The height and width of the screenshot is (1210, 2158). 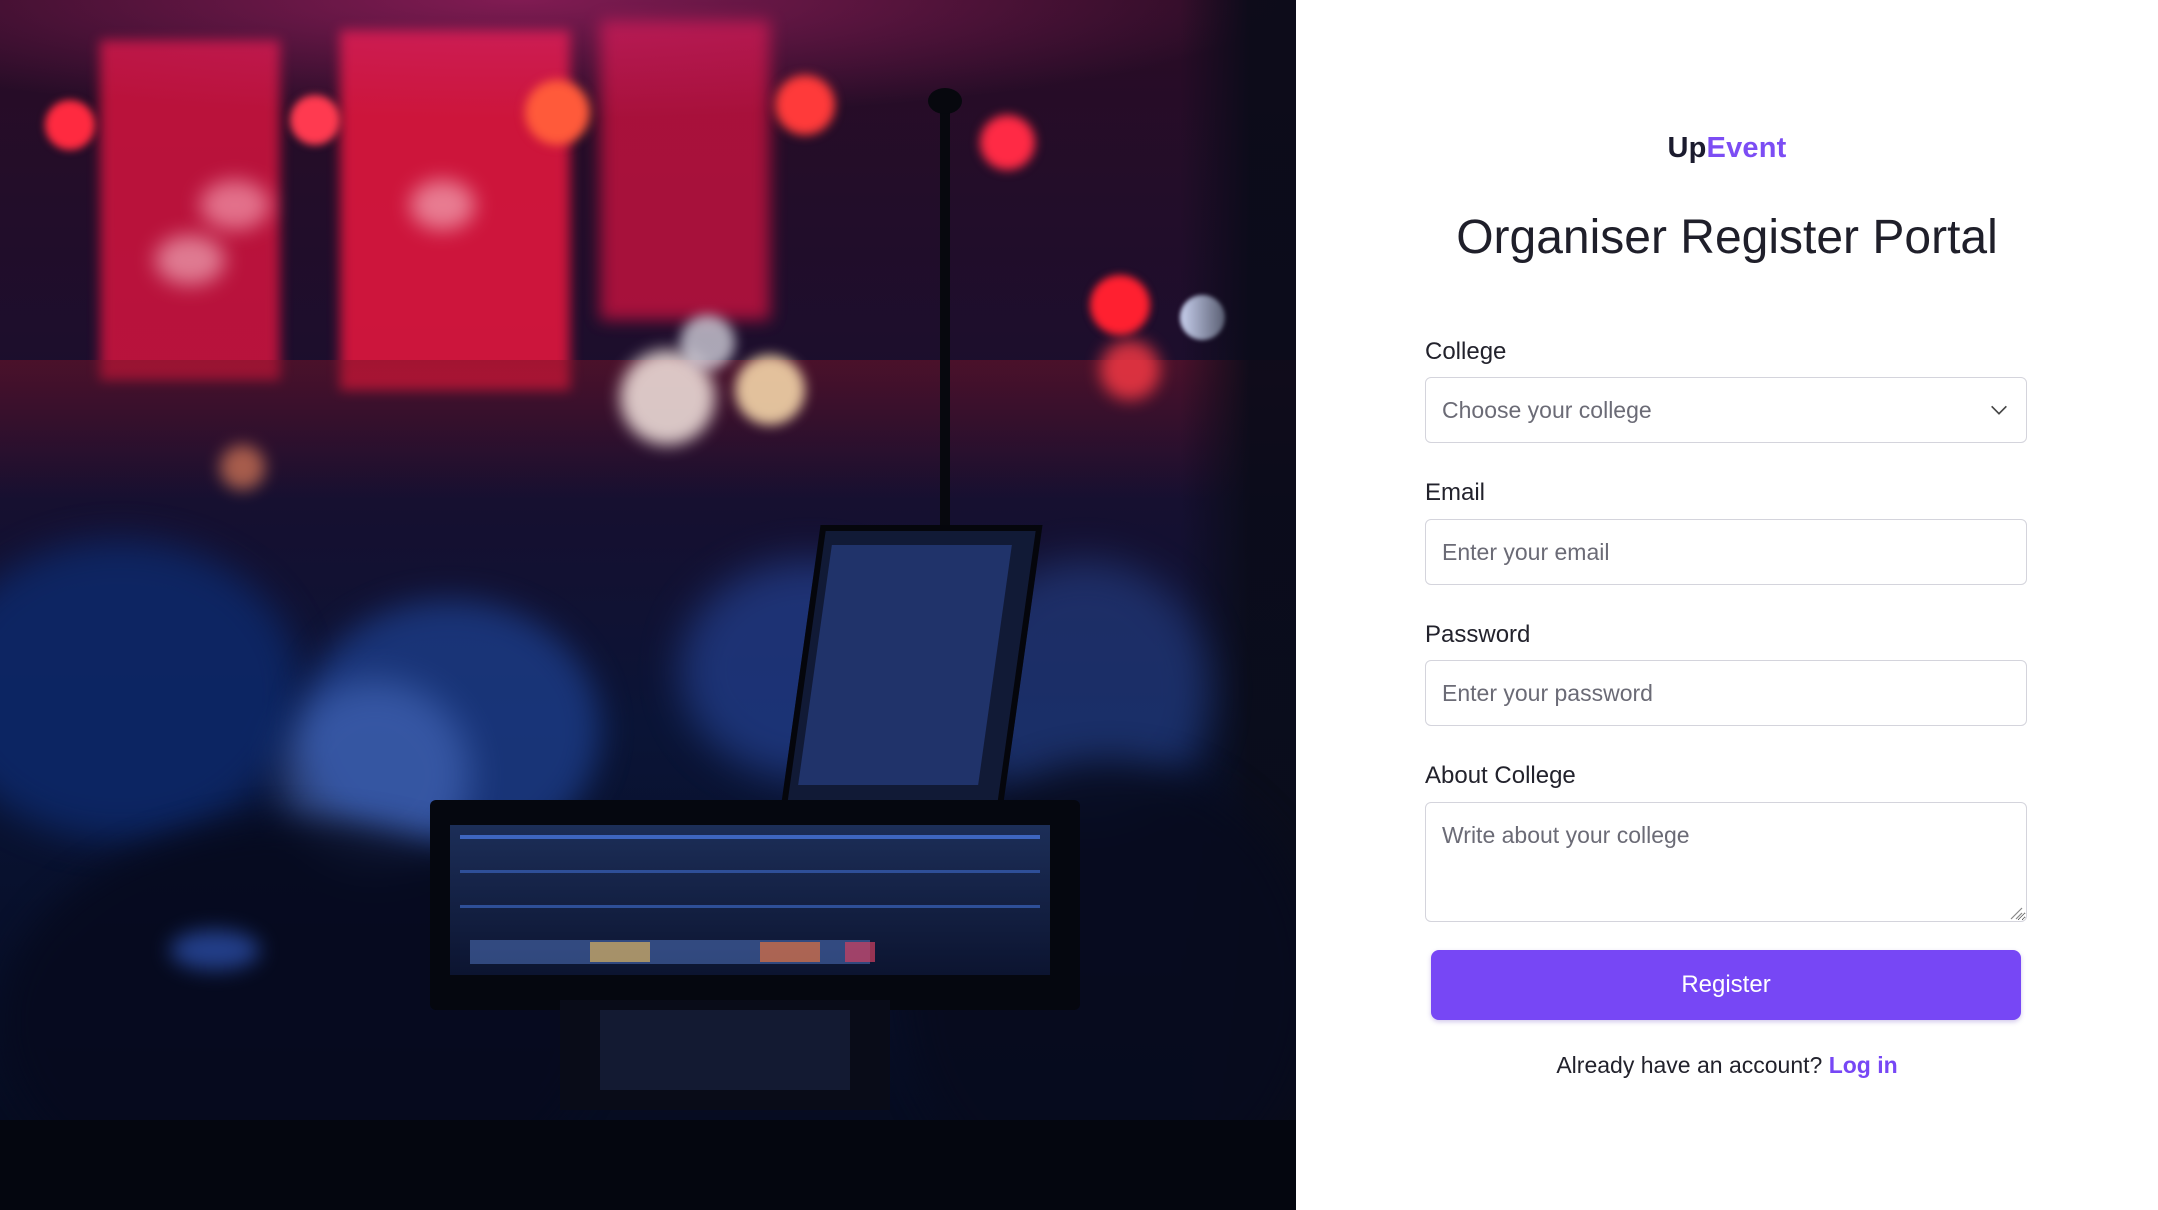 I want to click on brand-logo-part-up: Up, so click(x=1687, y=148).